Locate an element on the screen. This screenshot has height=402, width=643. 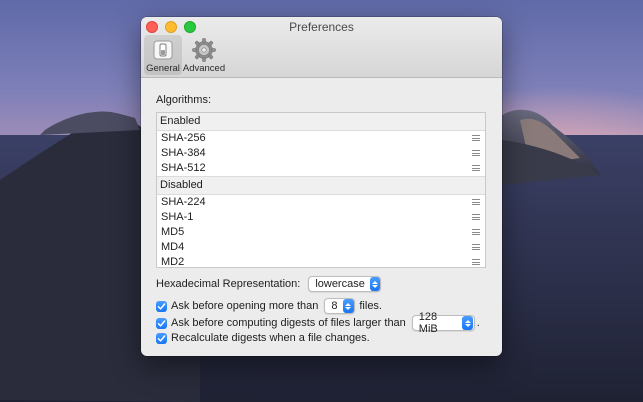
disabled-header: Disabled is located at coordinates (321, 185).